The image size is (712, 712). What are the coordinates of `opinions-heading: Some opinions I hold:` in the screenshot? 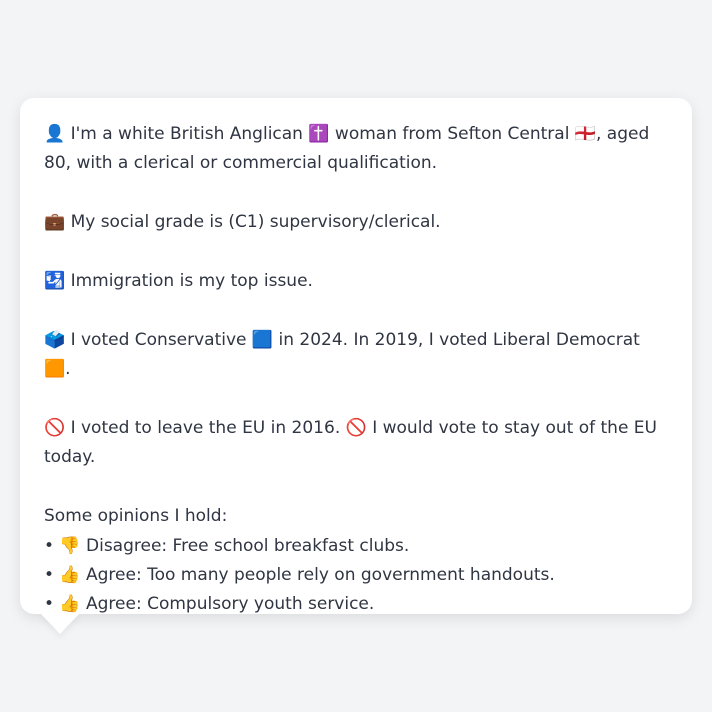 It's located at (136, 516).